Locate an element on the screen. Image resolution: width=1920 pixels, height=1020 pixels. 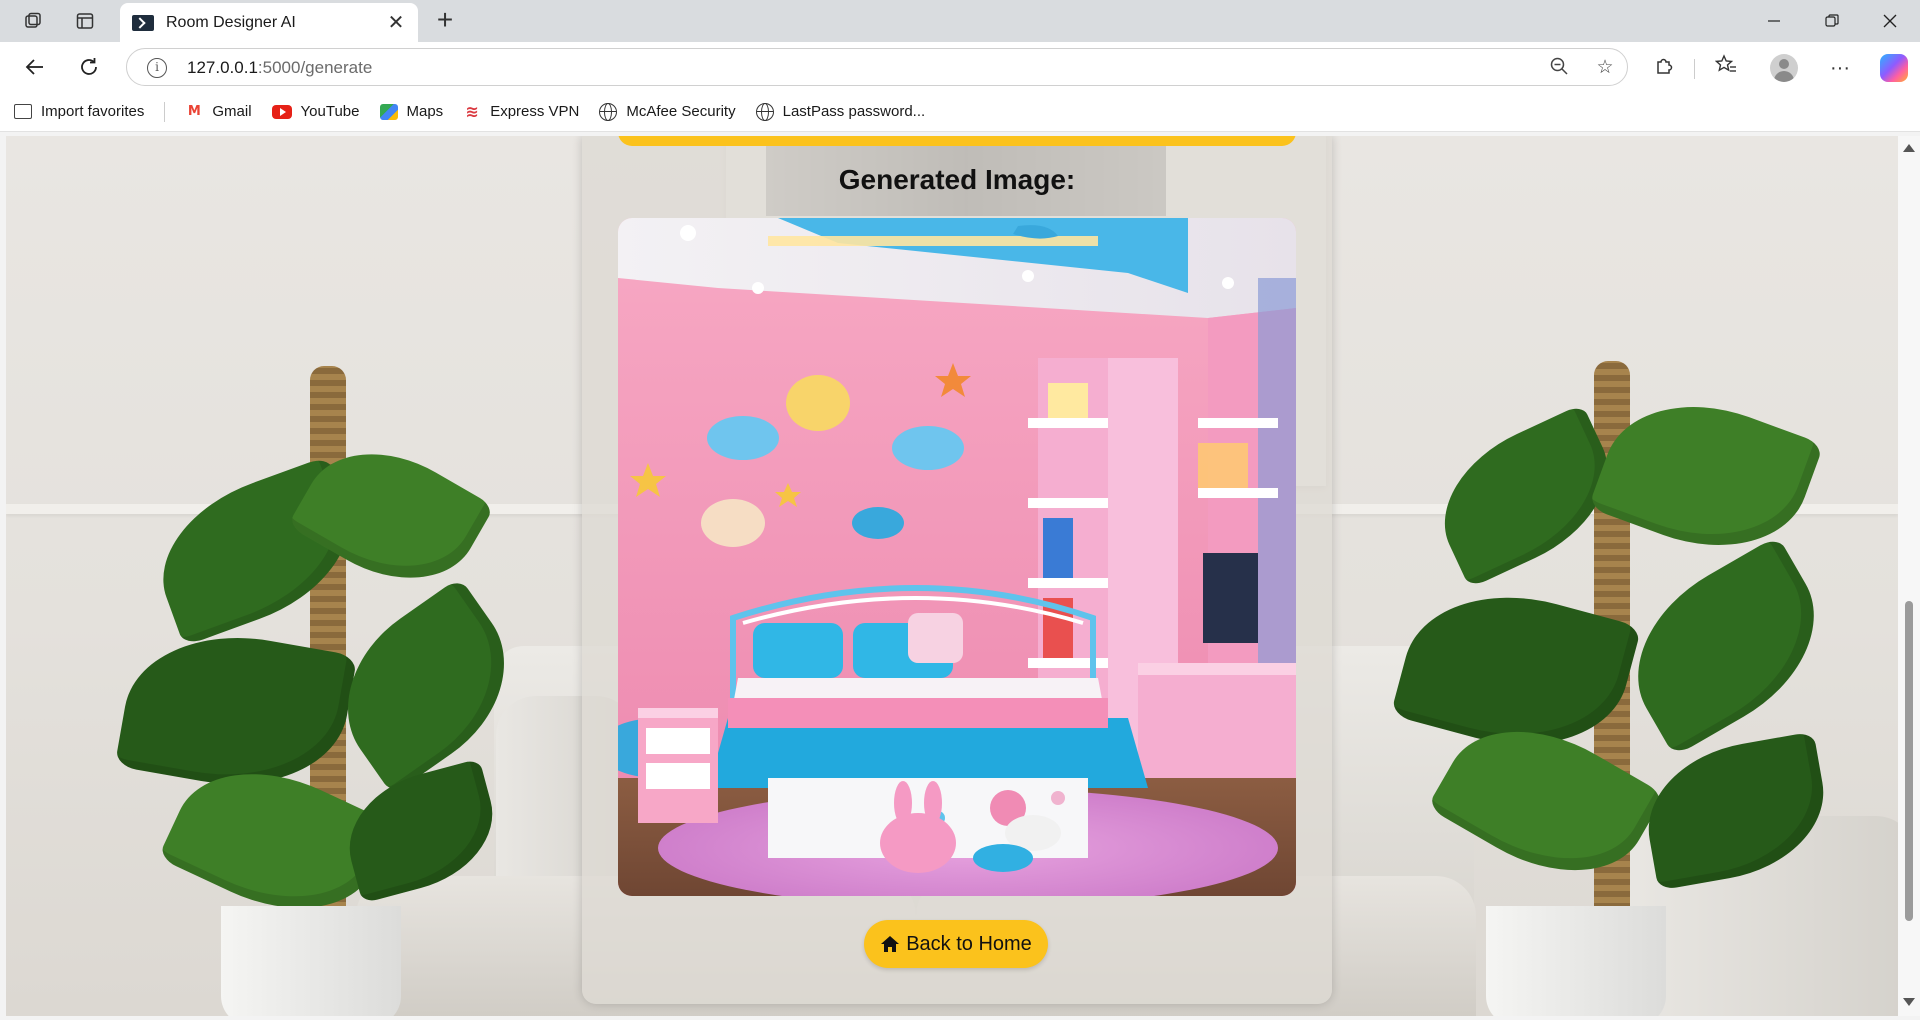
favorite-youtube: YouTube is located at coordinates (315, 111).